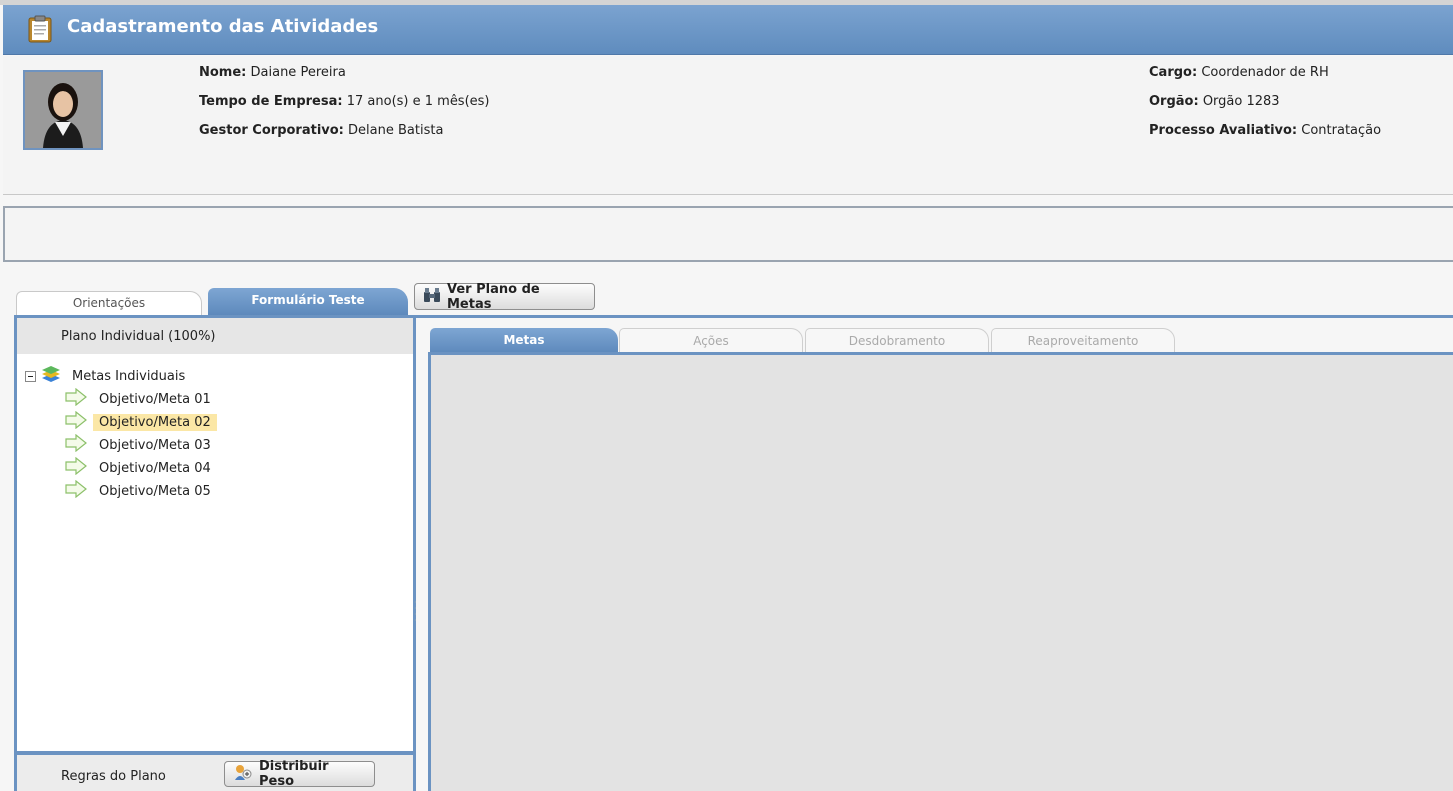  I want to click on employee-manager: Gestor Corporativo: Delane Batista, so click(321, 130).